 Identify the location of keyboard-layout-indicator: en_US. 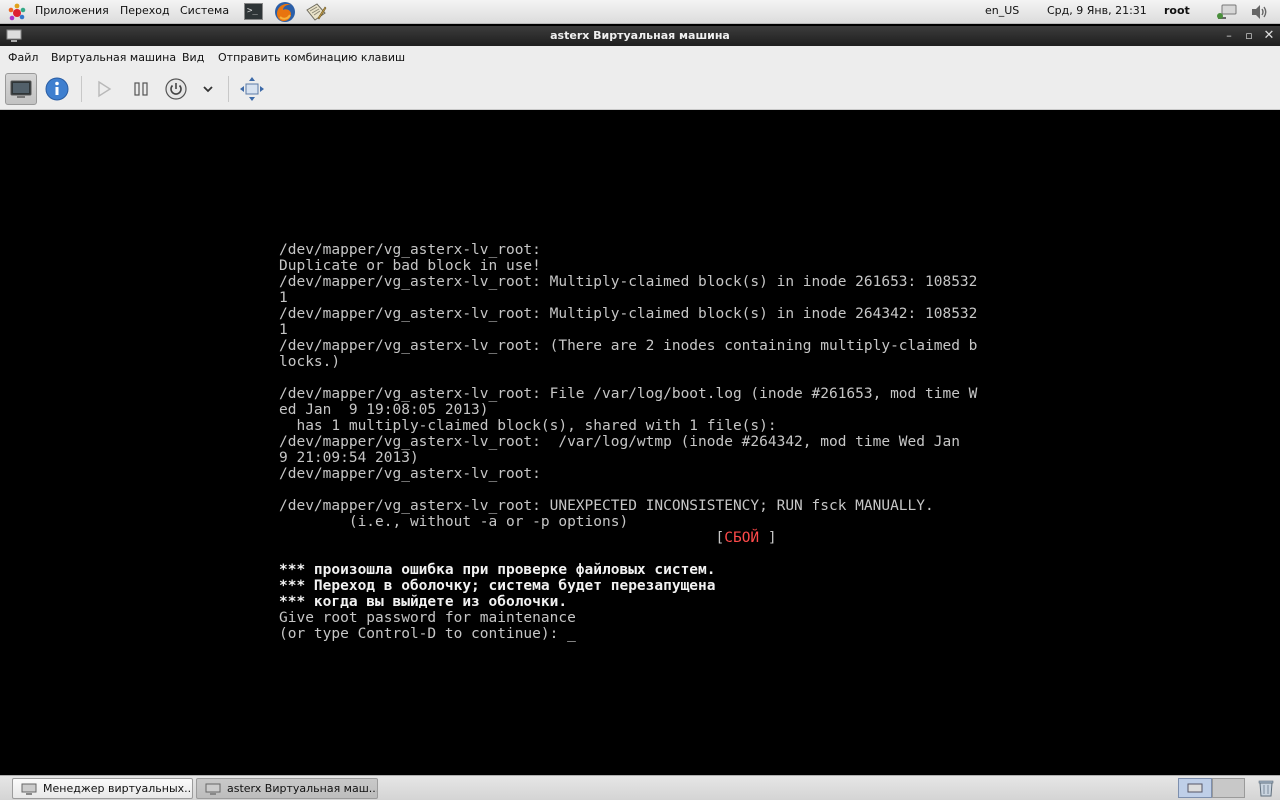
(1002, 10).